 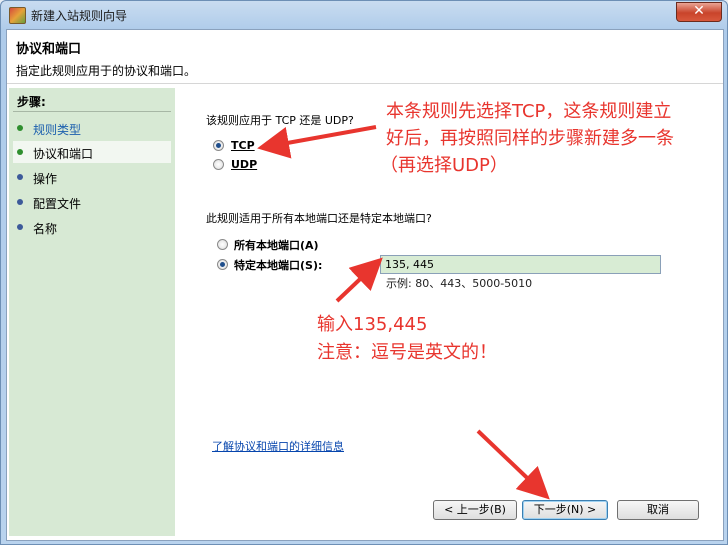 What do you see at coordinates (278, 446) in the screenshot?
I see `learn-more-link: 了解协议和端口的详细信息` at bounding box center [278, 446].